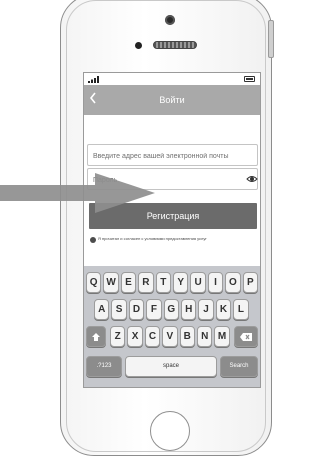 This screenshot has width=320, height=459. I want to click on front-camera, so click(170, 20).